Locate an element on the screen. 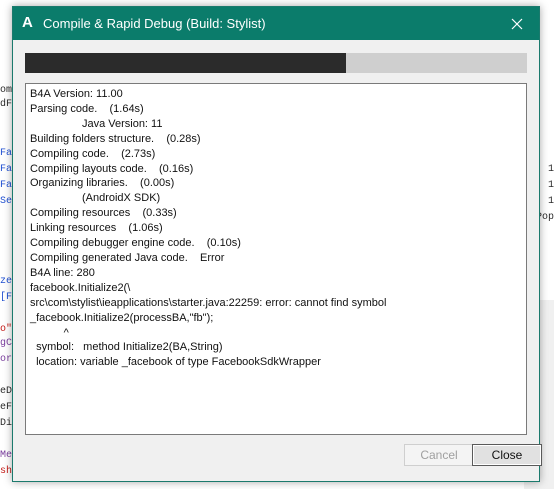 Image resolution: width=554 pixels, height=489 pixels. code-fragment: sh is located at coordinates (6, 471).